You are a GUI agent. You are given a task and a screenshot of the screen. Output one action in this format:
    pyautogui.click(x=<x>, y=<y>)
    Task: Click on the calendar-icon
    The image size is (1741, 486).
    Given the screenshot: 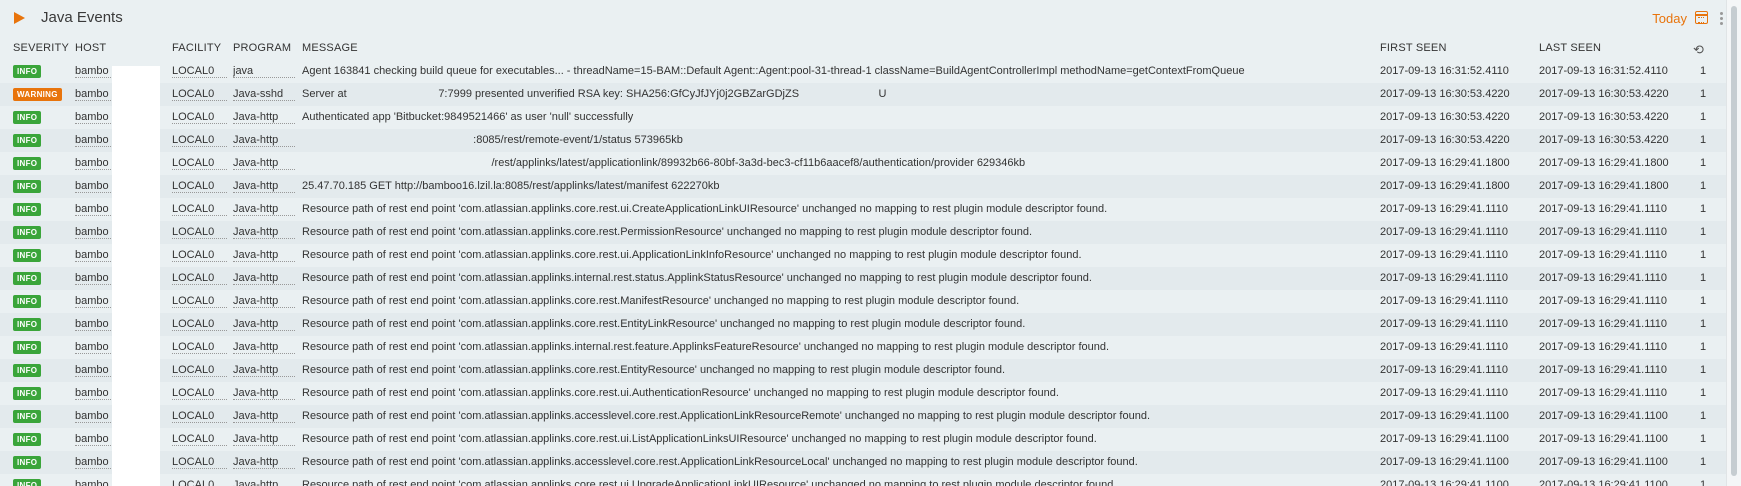 What is the action you would take?
    pyautogui.click(x=1701, y=17)
    